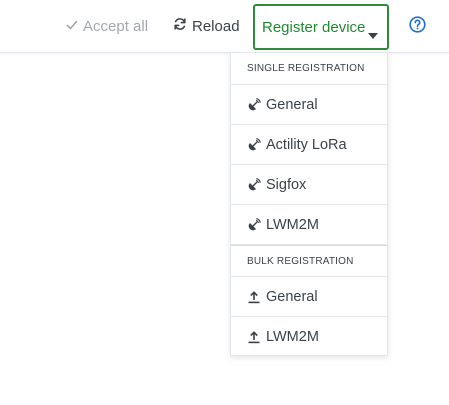  What do you see at coordinates (116, 26) in the screenshot?
I see `accept-all-label: Accept all` at bounding box center [116, 26].